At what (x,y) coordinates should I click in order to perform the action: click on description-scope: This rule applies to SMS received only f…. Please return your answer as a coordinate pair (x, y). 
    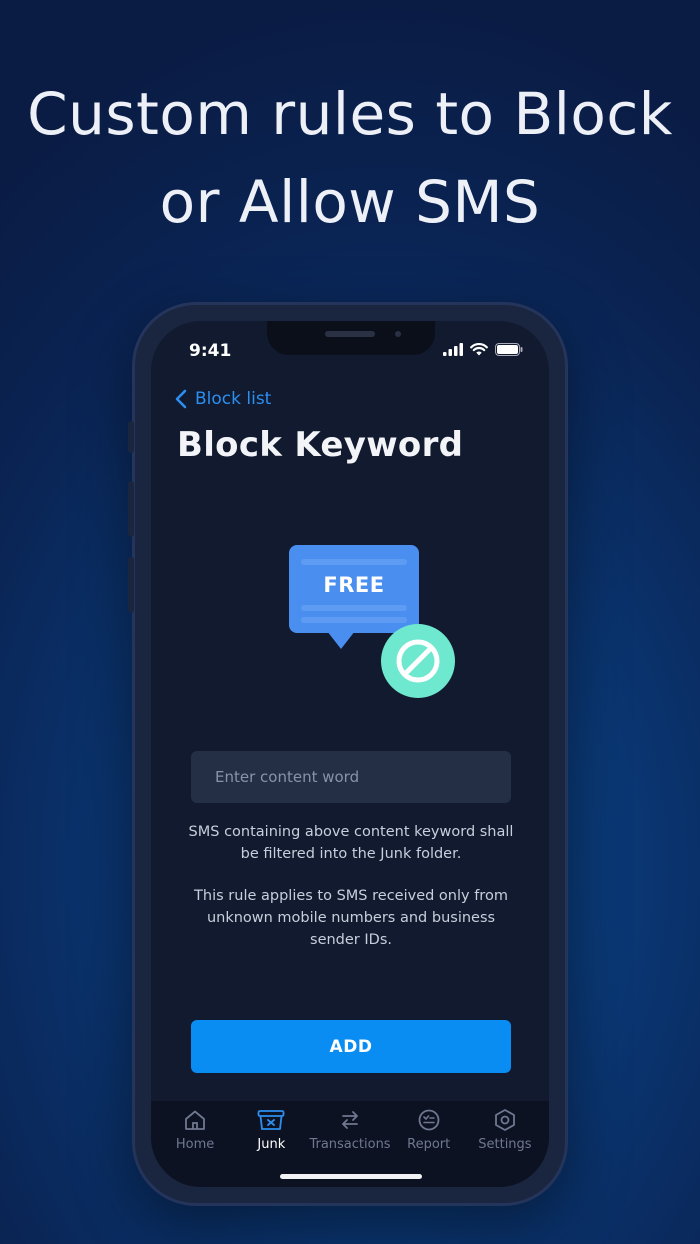
    Looking at the image, I should click on (351, 918).